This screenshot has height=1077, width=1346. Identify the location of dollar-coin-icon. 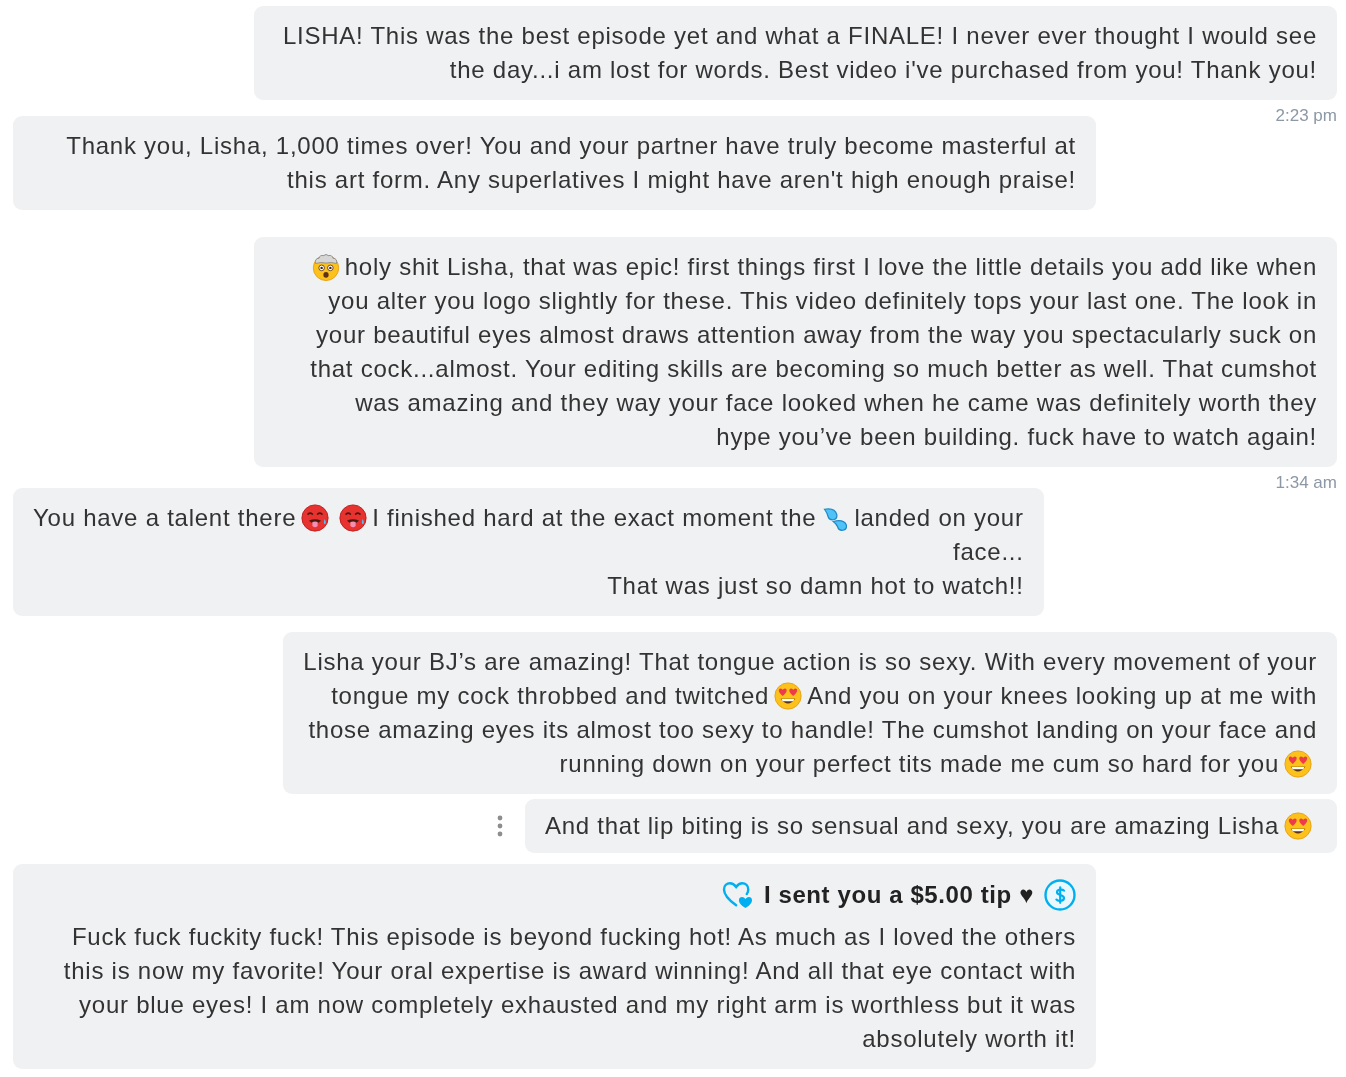
(1060, 895).